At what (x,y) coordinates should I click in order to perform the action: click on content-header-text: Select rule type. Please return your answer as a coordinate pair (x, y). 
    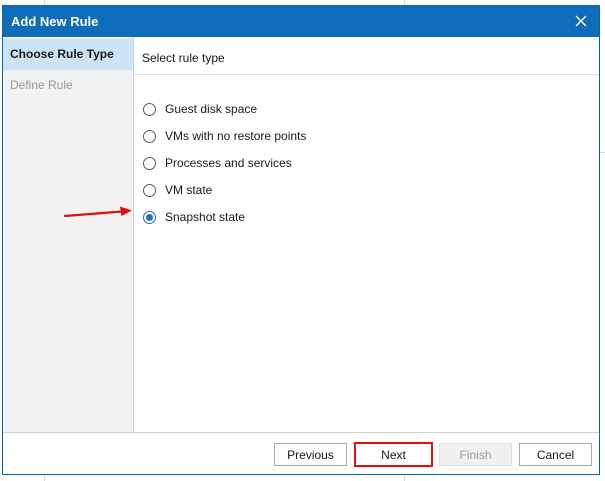
    Looking at the image, I should click on (183, 58).